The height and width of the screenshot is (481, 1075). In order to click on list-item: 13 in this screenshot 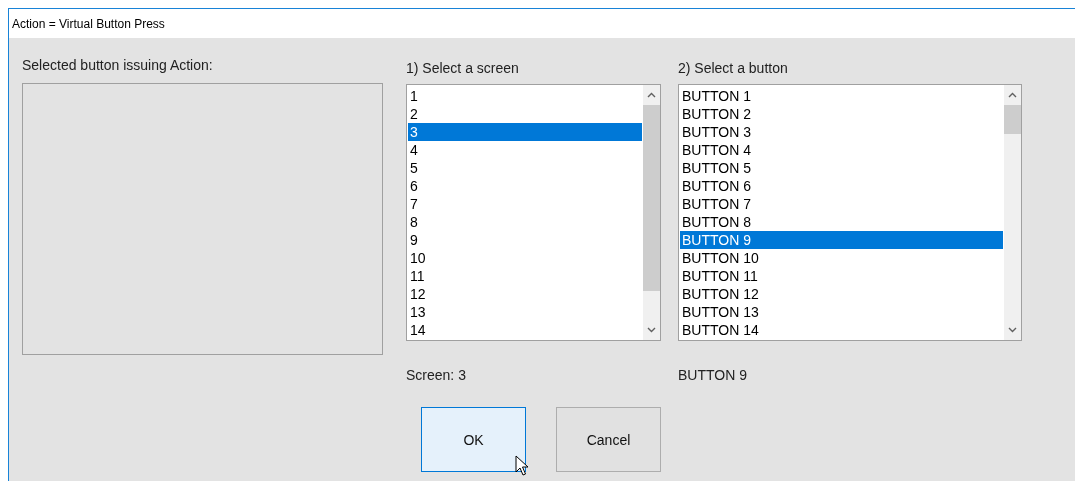, I will do `click(525, 312)`.